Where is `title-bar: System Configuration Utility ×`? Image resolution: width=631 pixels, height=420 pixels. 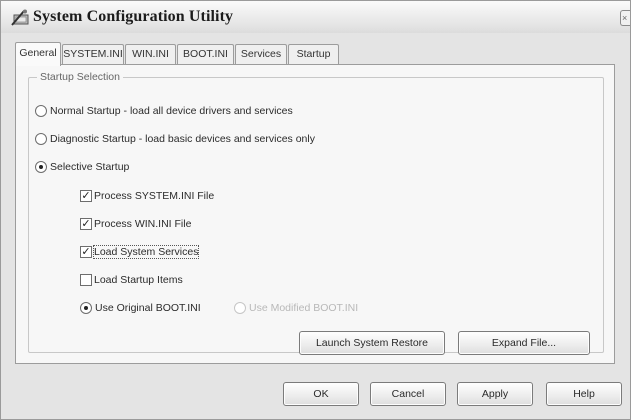 title-bar: System Configuration Utility × is located at coordinates (315, 17).